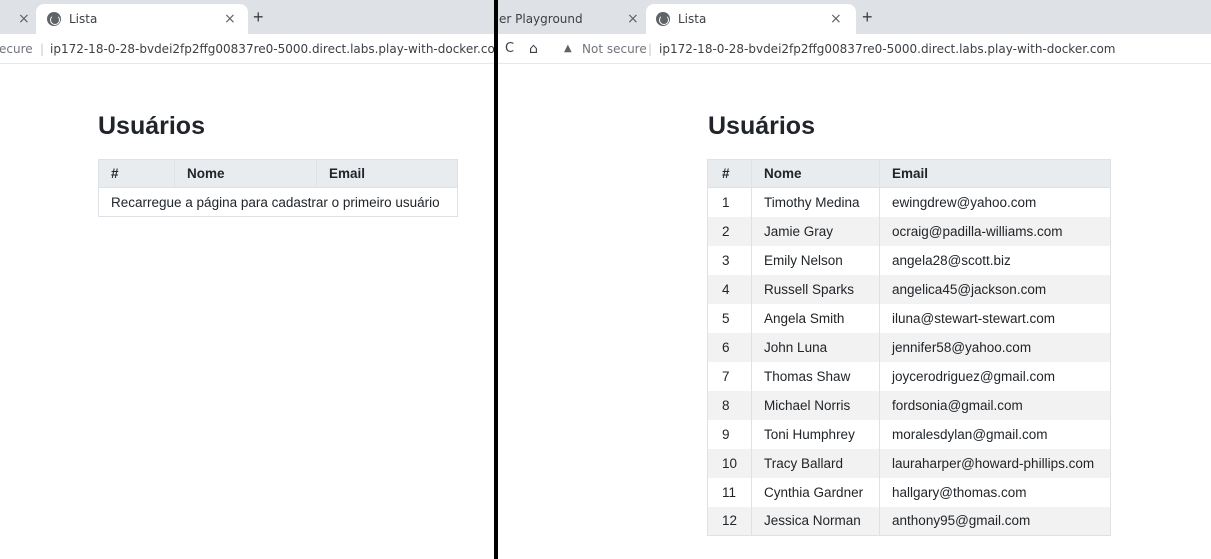  I want to click on tab-strip: × Lista × +, so click(247, 17).